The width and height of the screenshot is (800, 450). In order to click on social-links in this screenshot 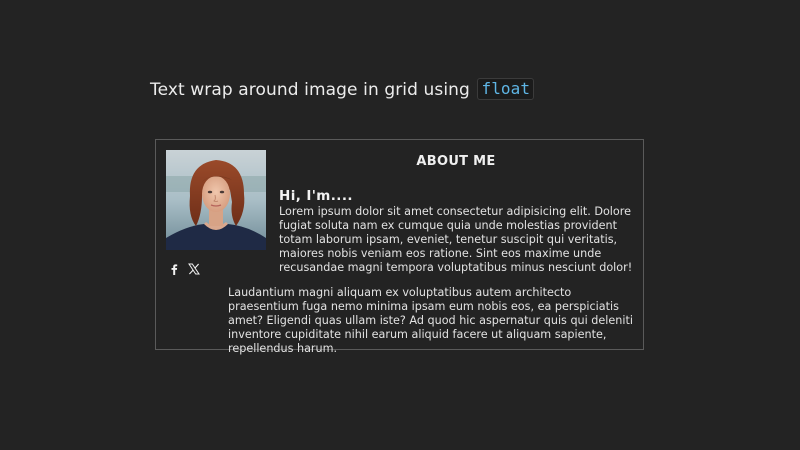, I will do `click(216, 269)`.